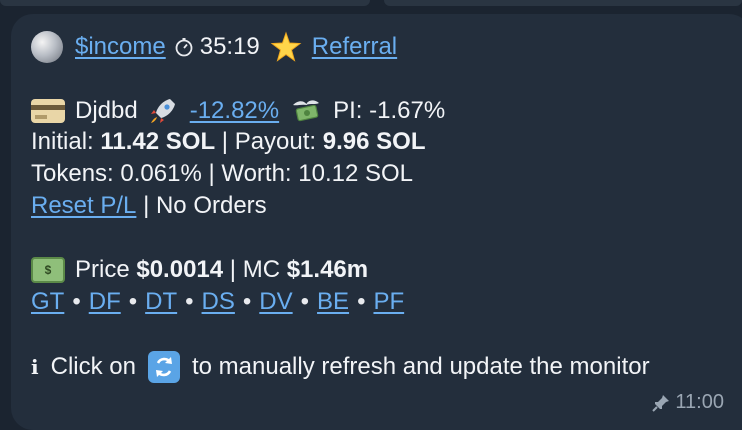  Describe the element at coordinates (47, 302) in the screenshot. I see `link-gt: GT` at that location.